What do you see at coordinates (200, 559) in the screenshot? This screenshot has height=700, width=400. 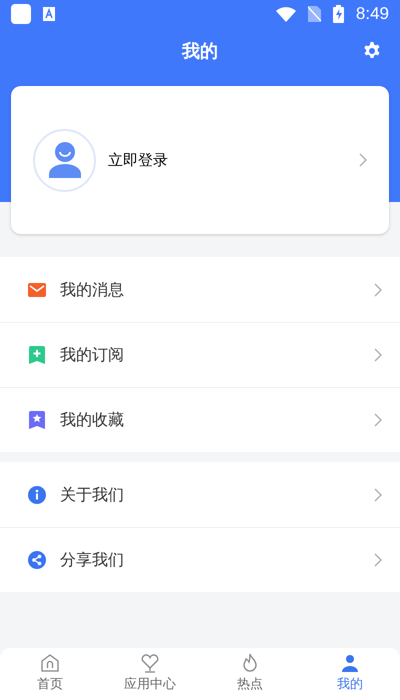 I see `menu-item: 分享我们` at bounding box center [200, 559].